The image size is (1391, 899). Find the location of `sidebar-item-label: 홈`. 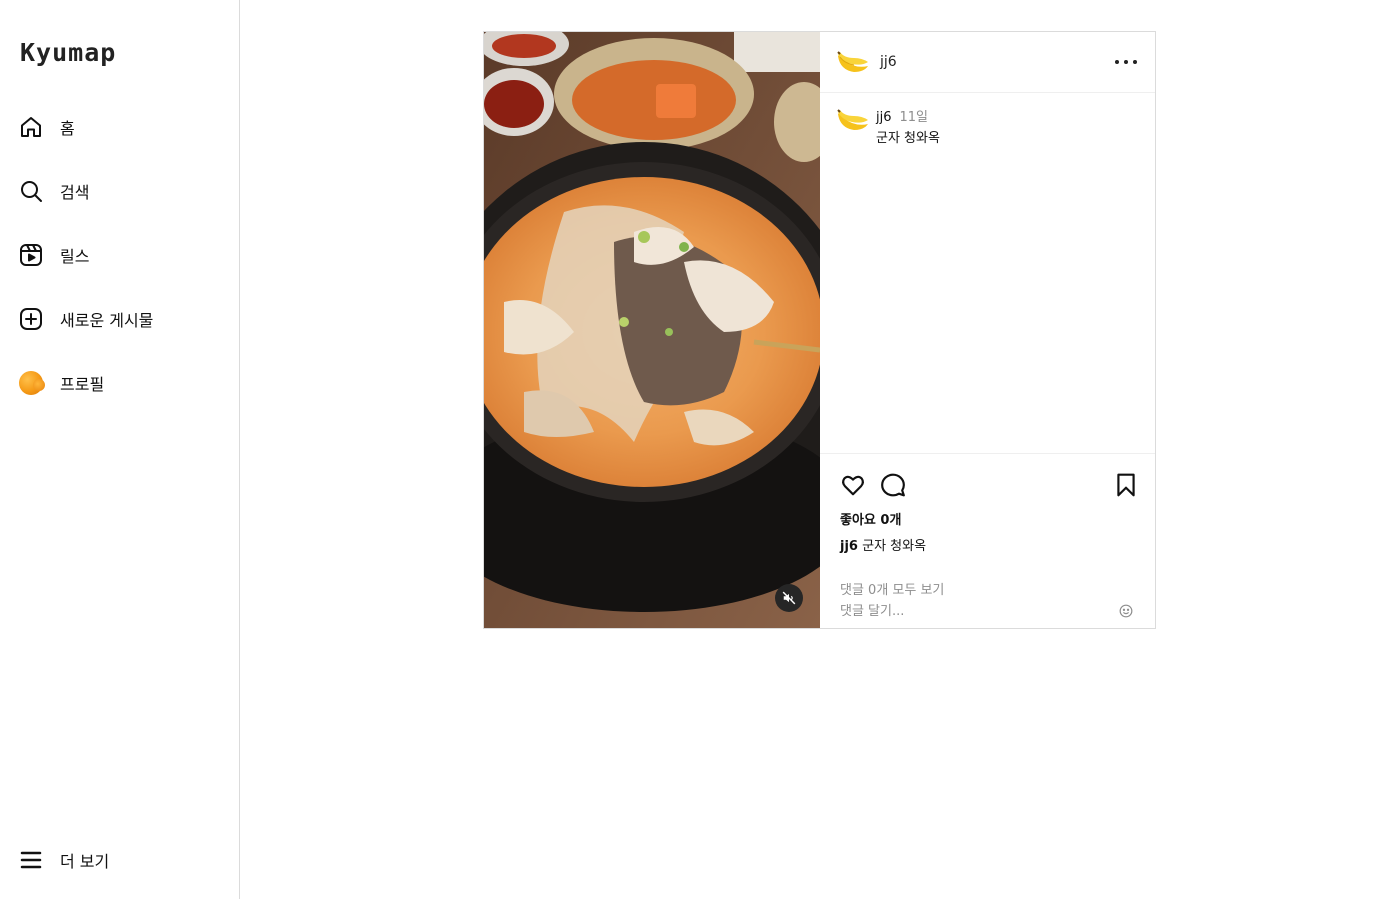

sidebar-item-label: 홈 is located at coordinates (67, 128).